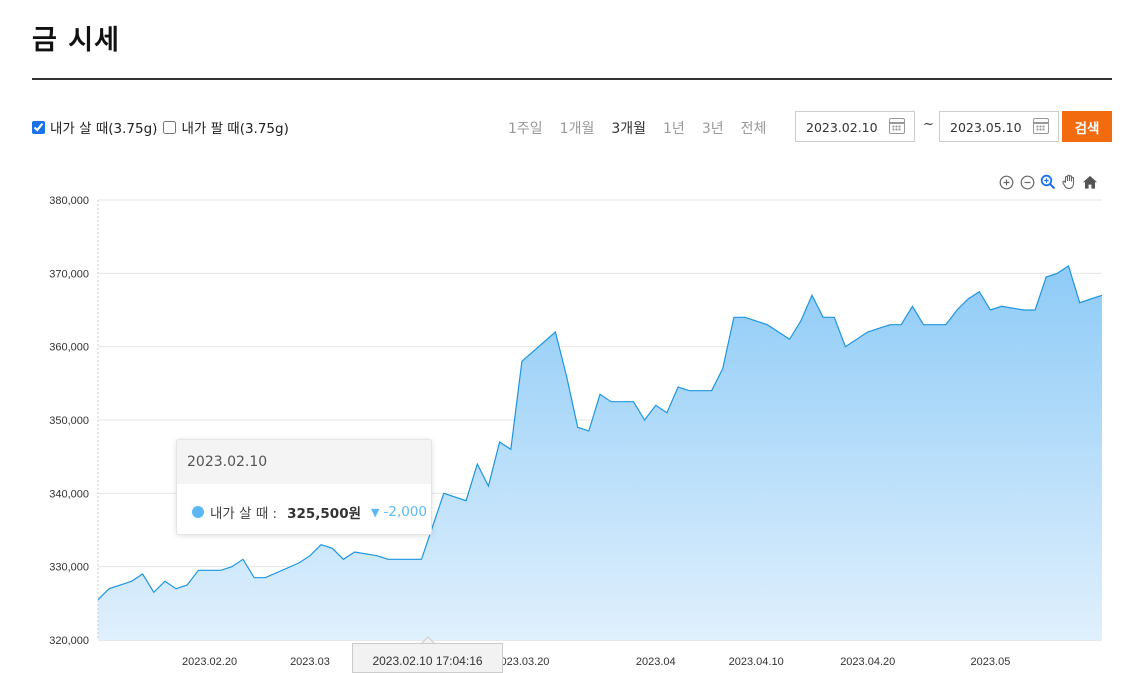 The height and width of the screenshot is (673, 1128). I want to click on y-tick-label: 380,000, so click(69, 201).